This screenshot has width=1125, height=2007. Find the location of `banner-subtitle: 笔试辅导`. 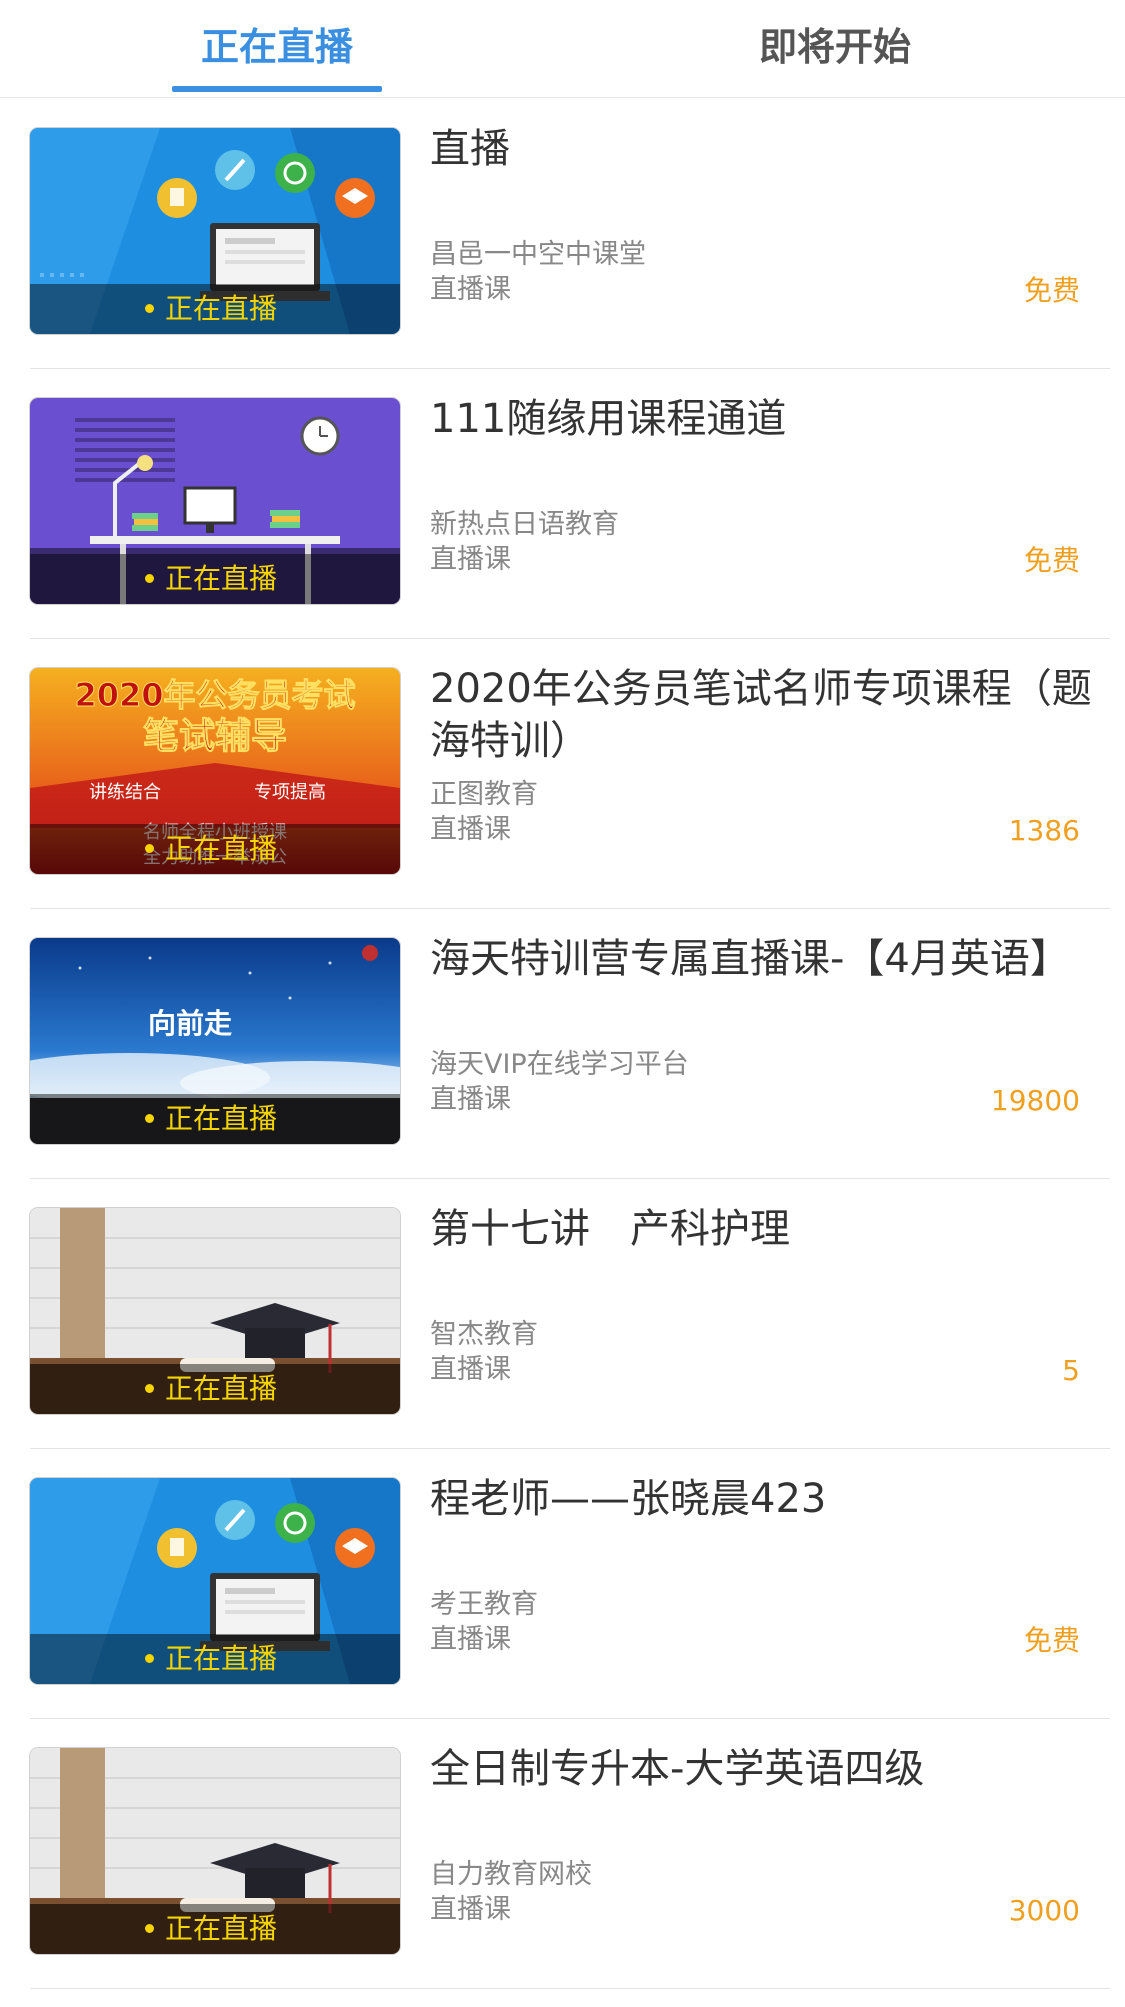

banner-subtitle: 笔试辅导 is located at coordinates (215, 736).